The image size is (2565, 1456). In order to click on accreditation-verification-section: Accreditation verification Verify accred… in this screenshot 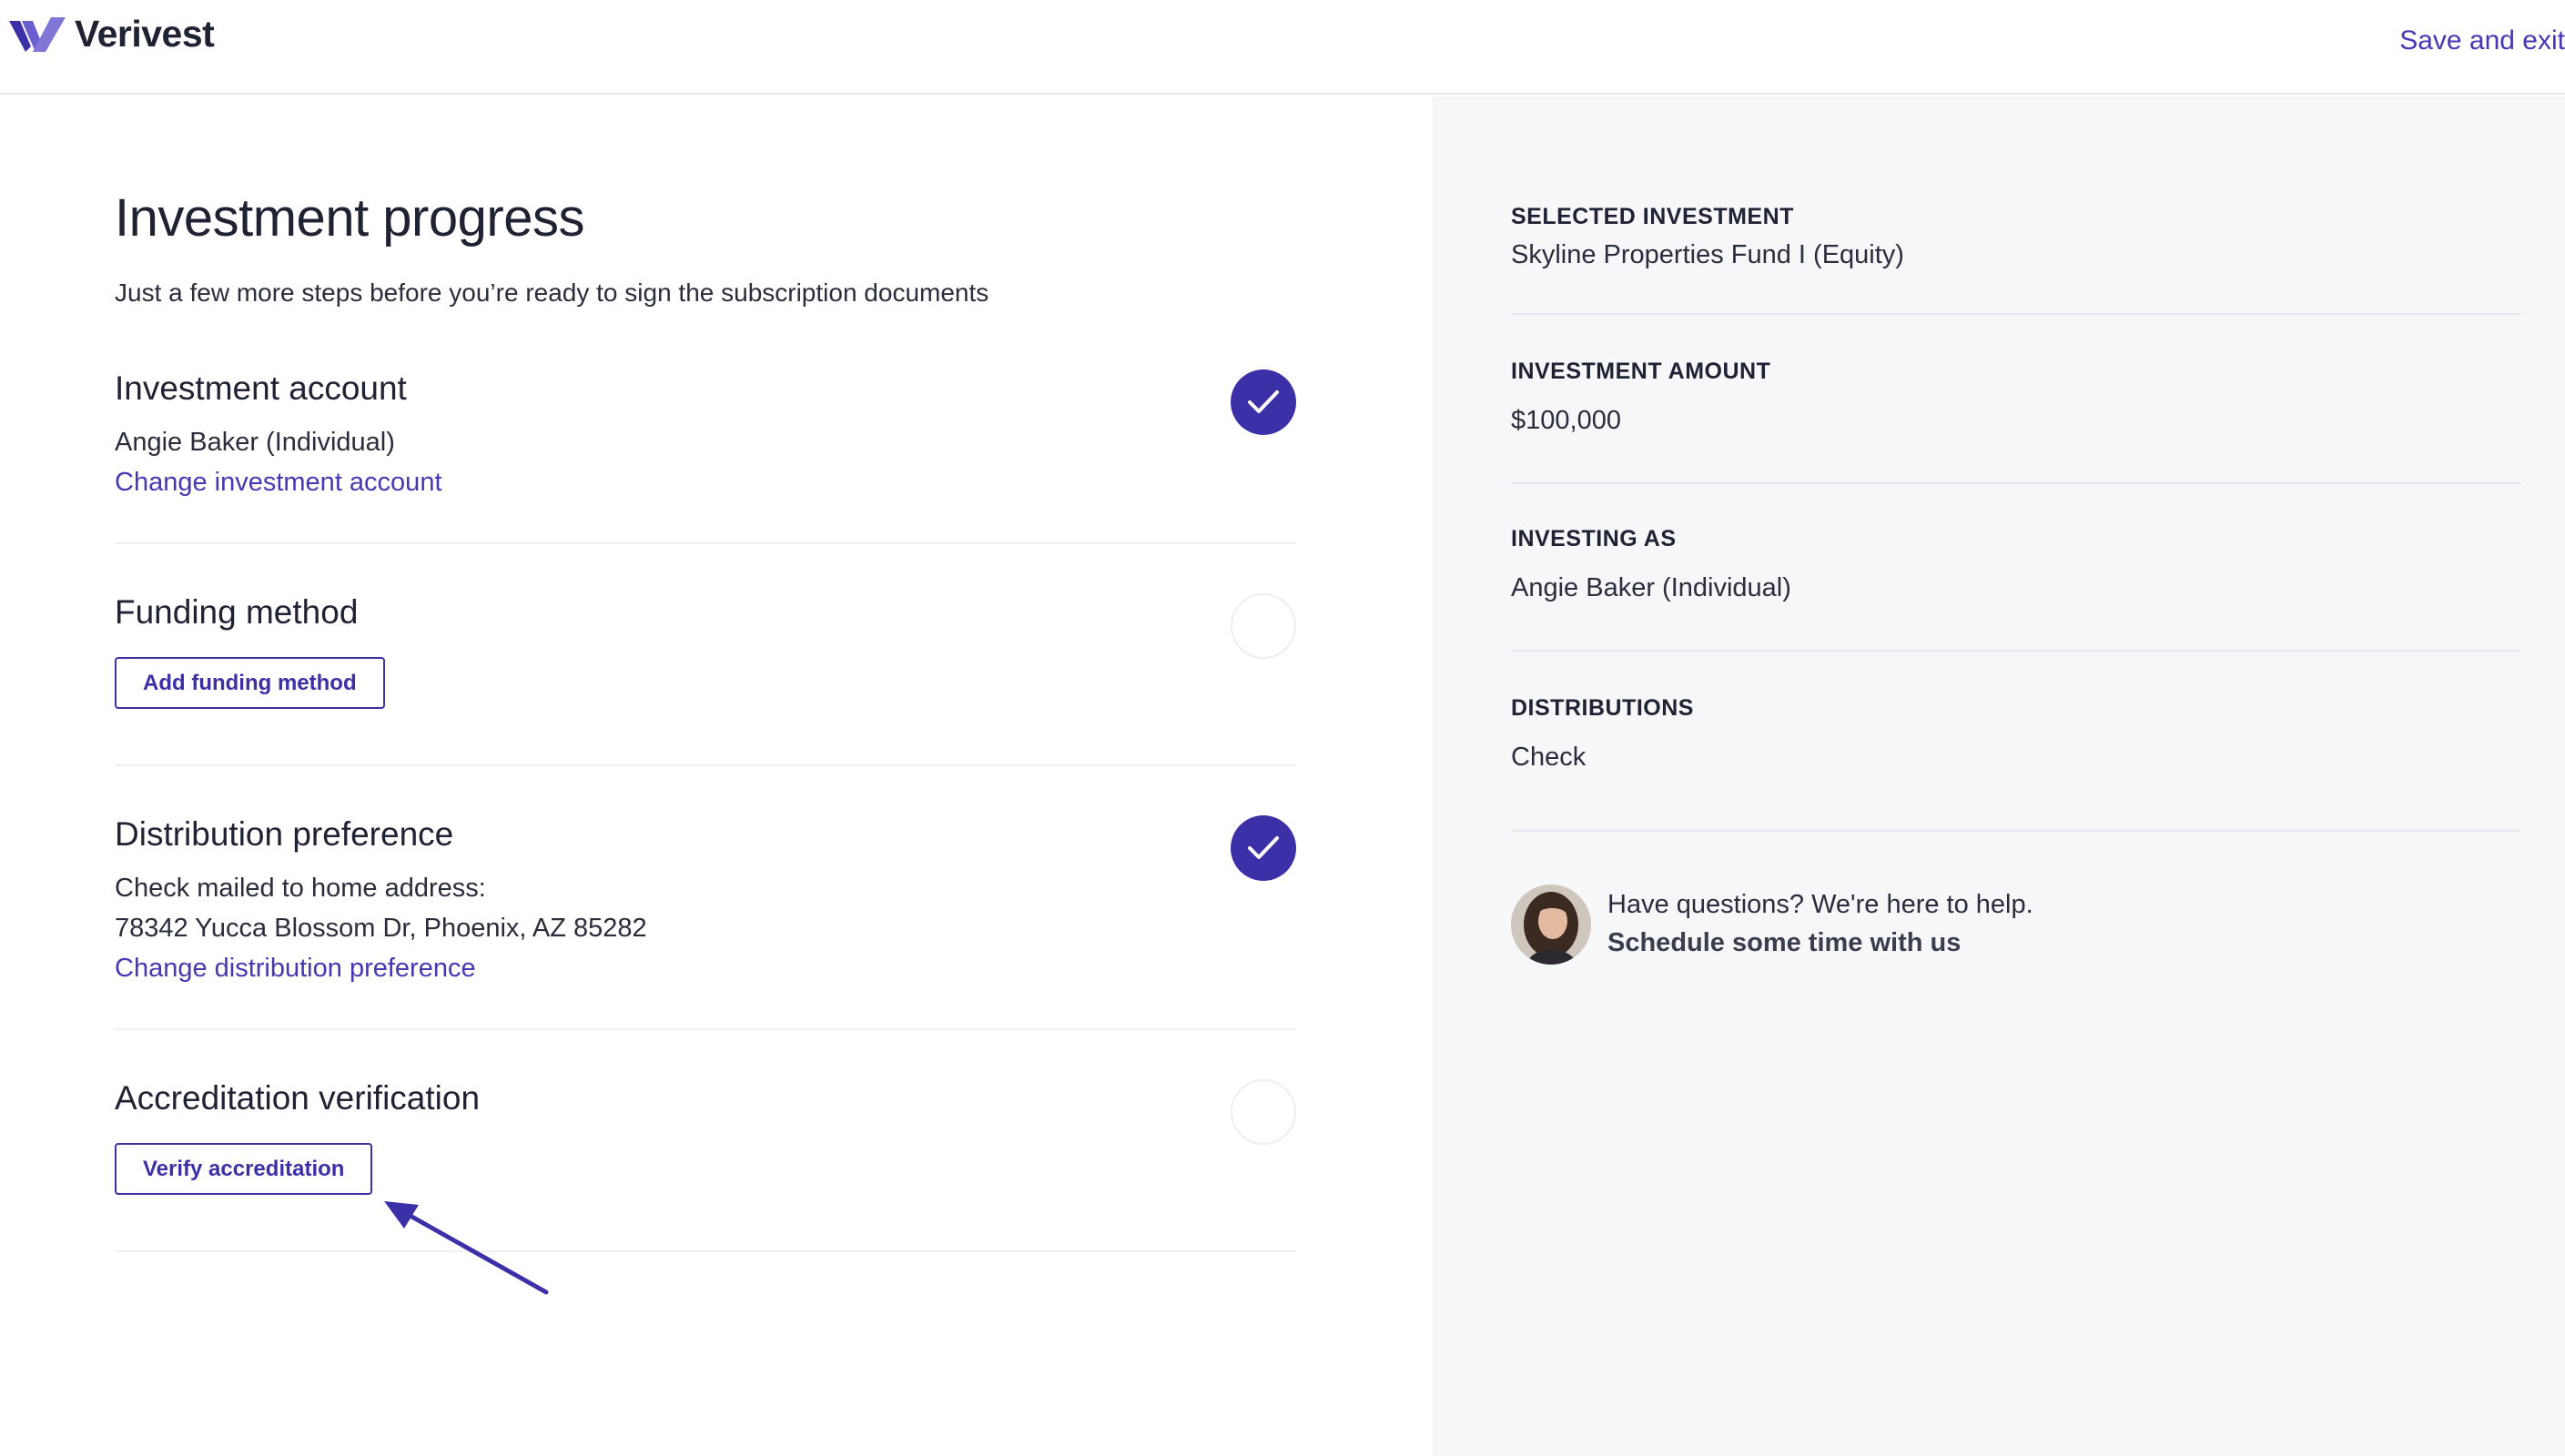, I will do `click(705, 1170)`.